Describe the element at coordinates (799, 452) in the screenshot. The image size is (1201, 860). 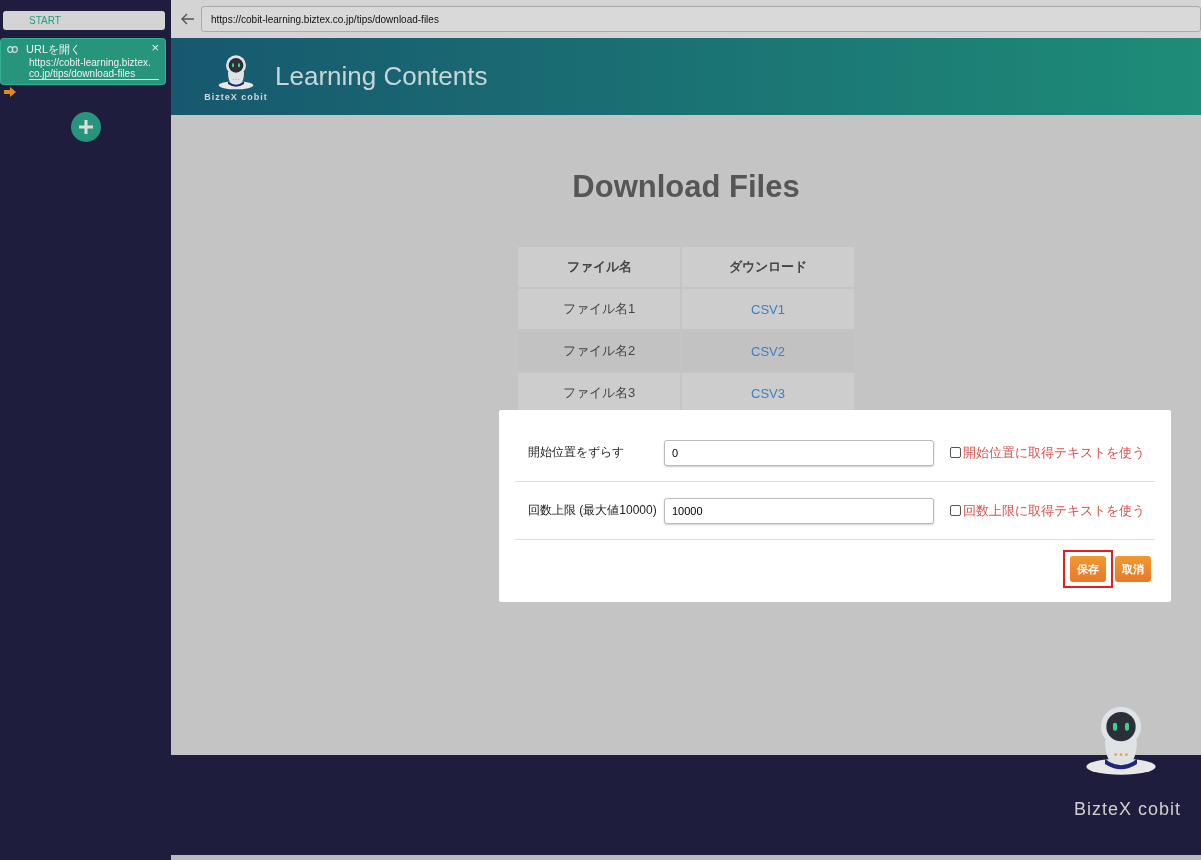
I see `input-field: 0` at that location.